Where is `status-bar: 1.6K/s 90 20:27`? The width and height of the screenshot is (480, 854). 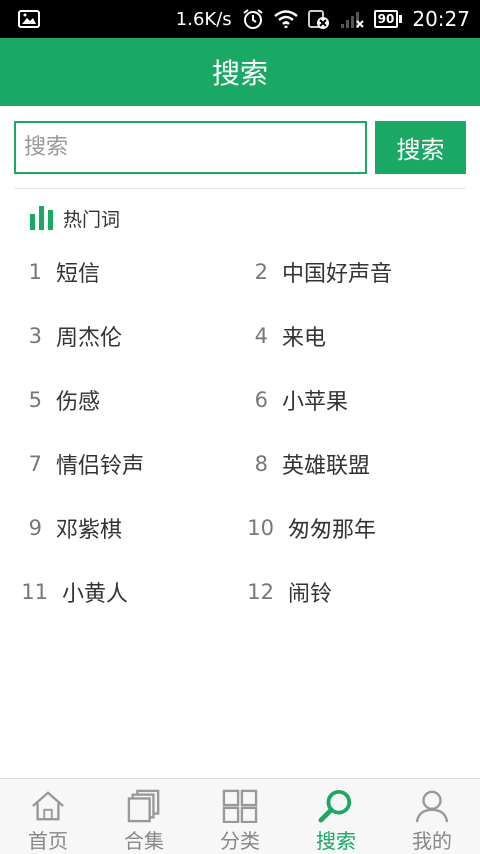
status-bar: 1.6K/s 90 20:27 is located at coordinates (240, 19).